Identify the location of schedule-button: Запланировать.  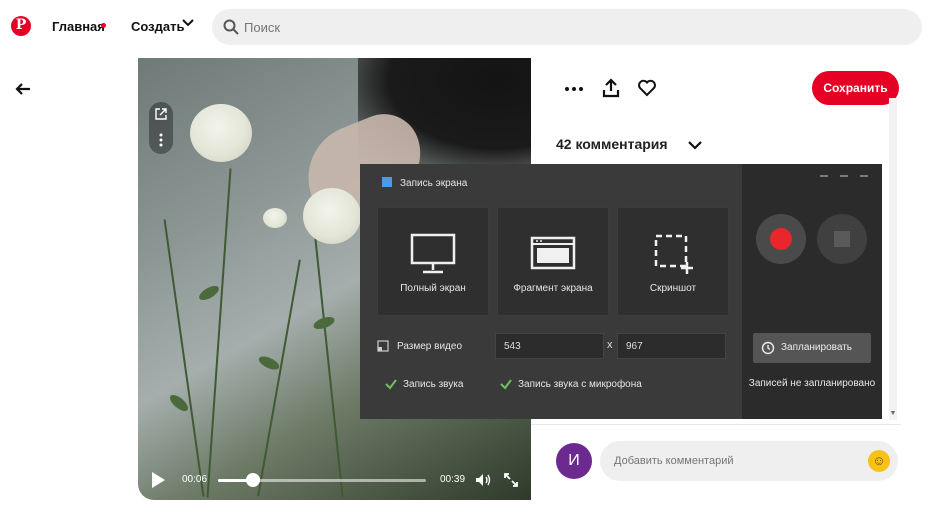
(812, 348).